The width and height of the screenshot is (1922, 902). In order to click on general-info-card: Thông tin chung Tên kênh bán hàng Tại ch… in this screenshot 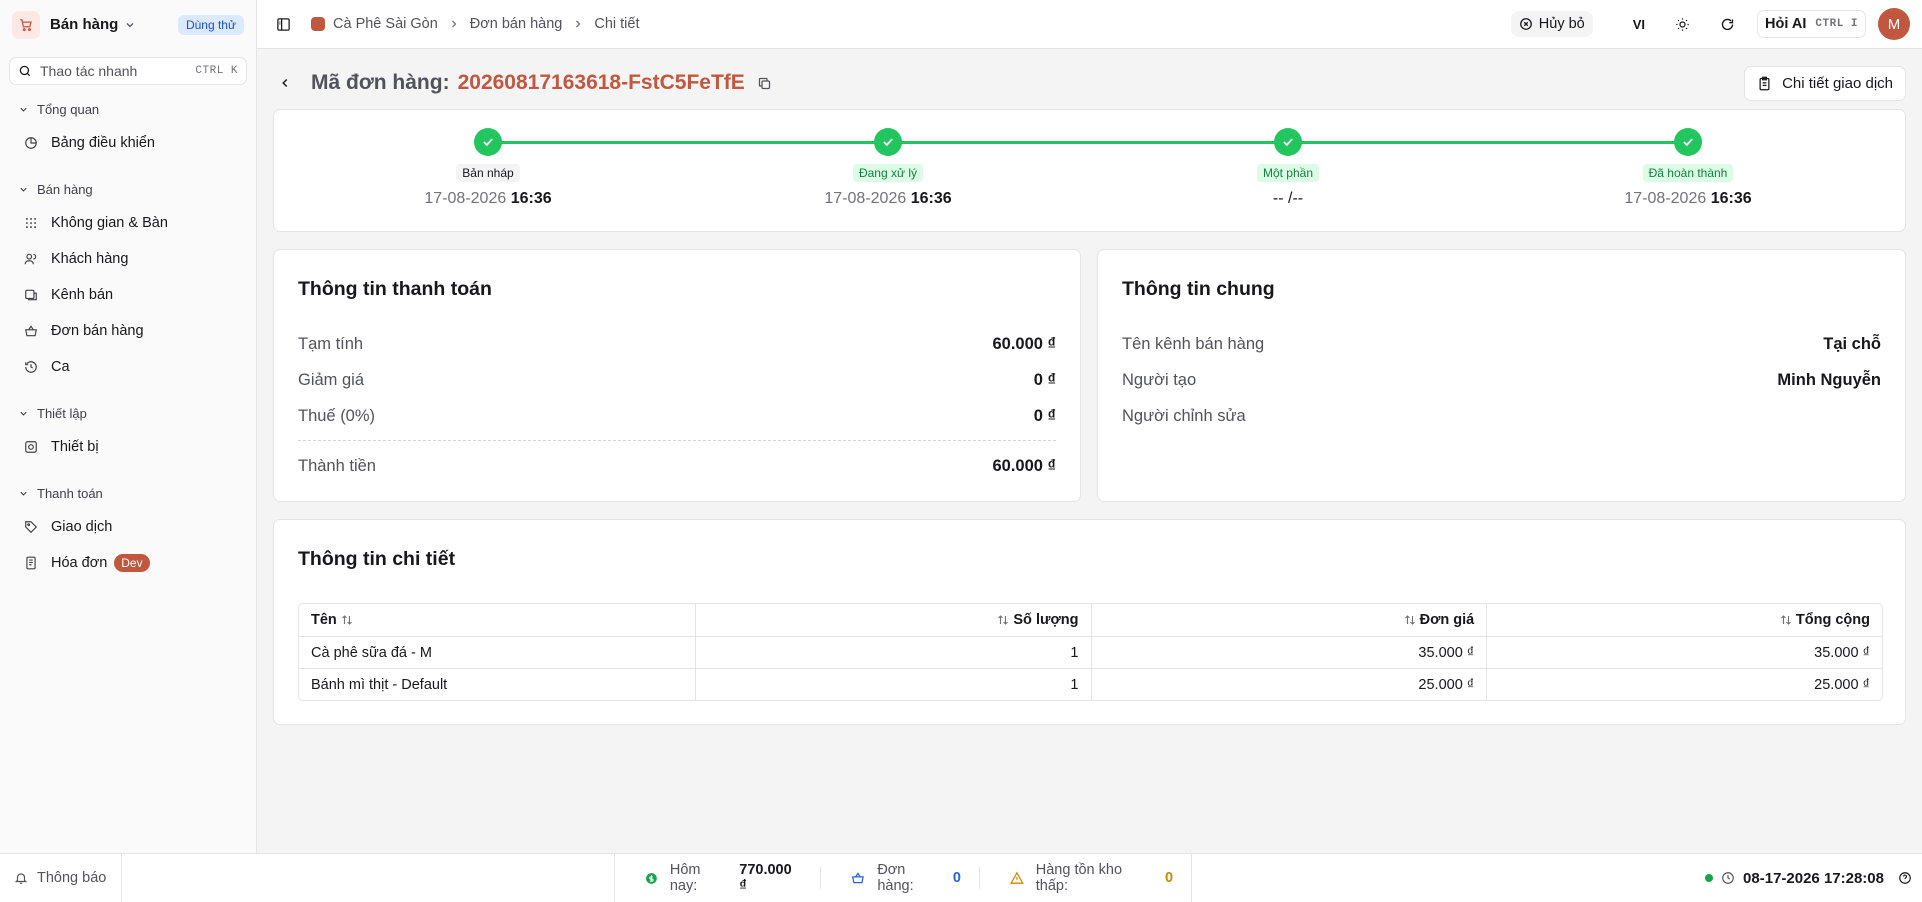, I will do `click(1501, 375)`.